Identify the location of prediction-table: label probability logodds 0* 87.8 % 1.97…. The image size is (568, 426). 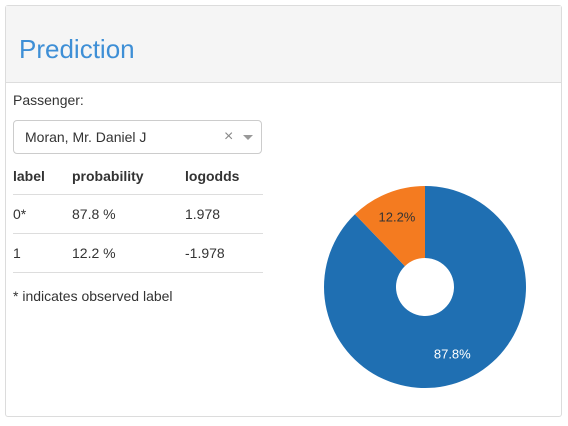
(138, 215).